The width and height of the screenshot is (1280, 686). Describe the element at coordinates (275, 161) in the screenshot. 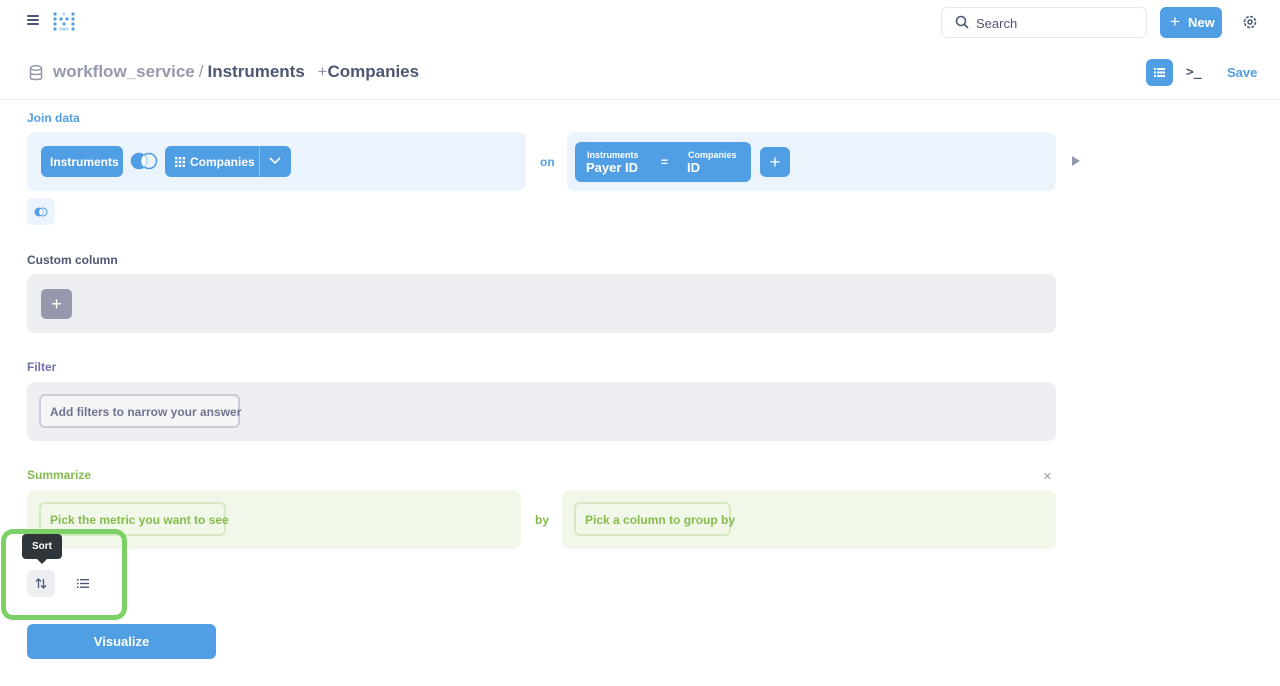

I see `chevron-down-icon` at that location.